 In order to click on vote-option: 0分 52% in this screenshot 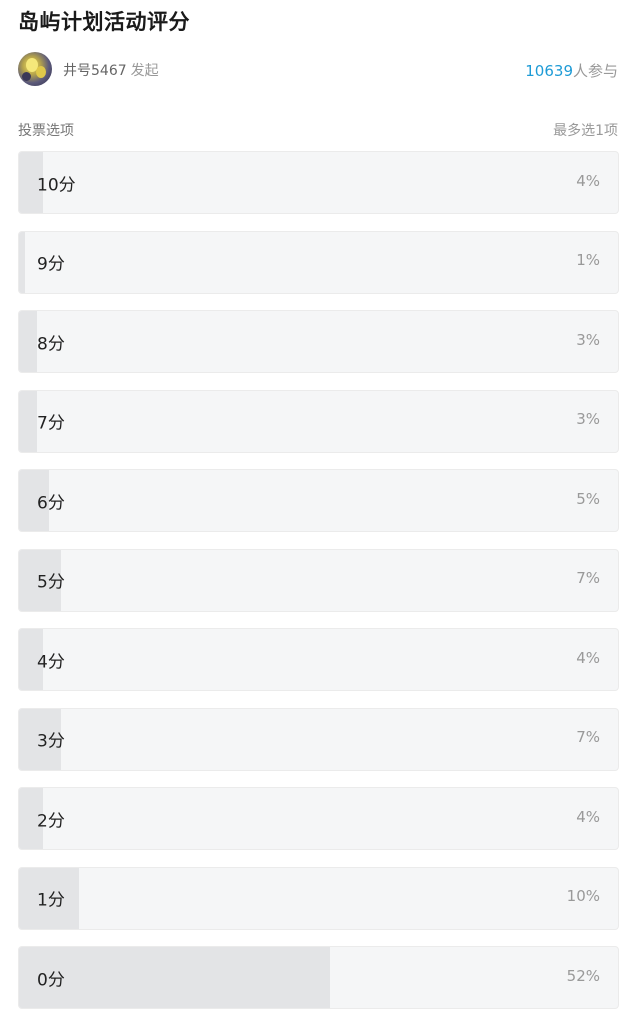, I will do `click(318, 977)`.